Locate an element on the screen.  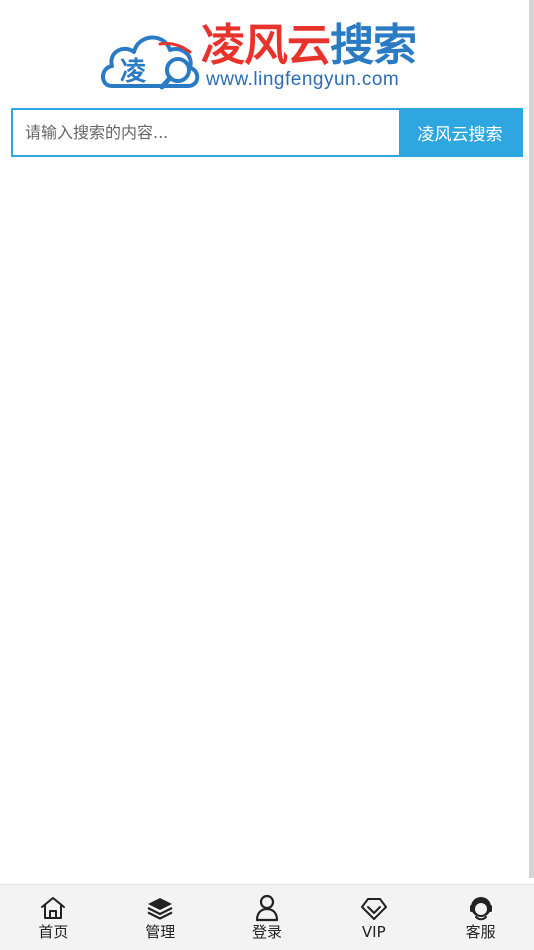
home-icon is located at coordinates (53, 908).